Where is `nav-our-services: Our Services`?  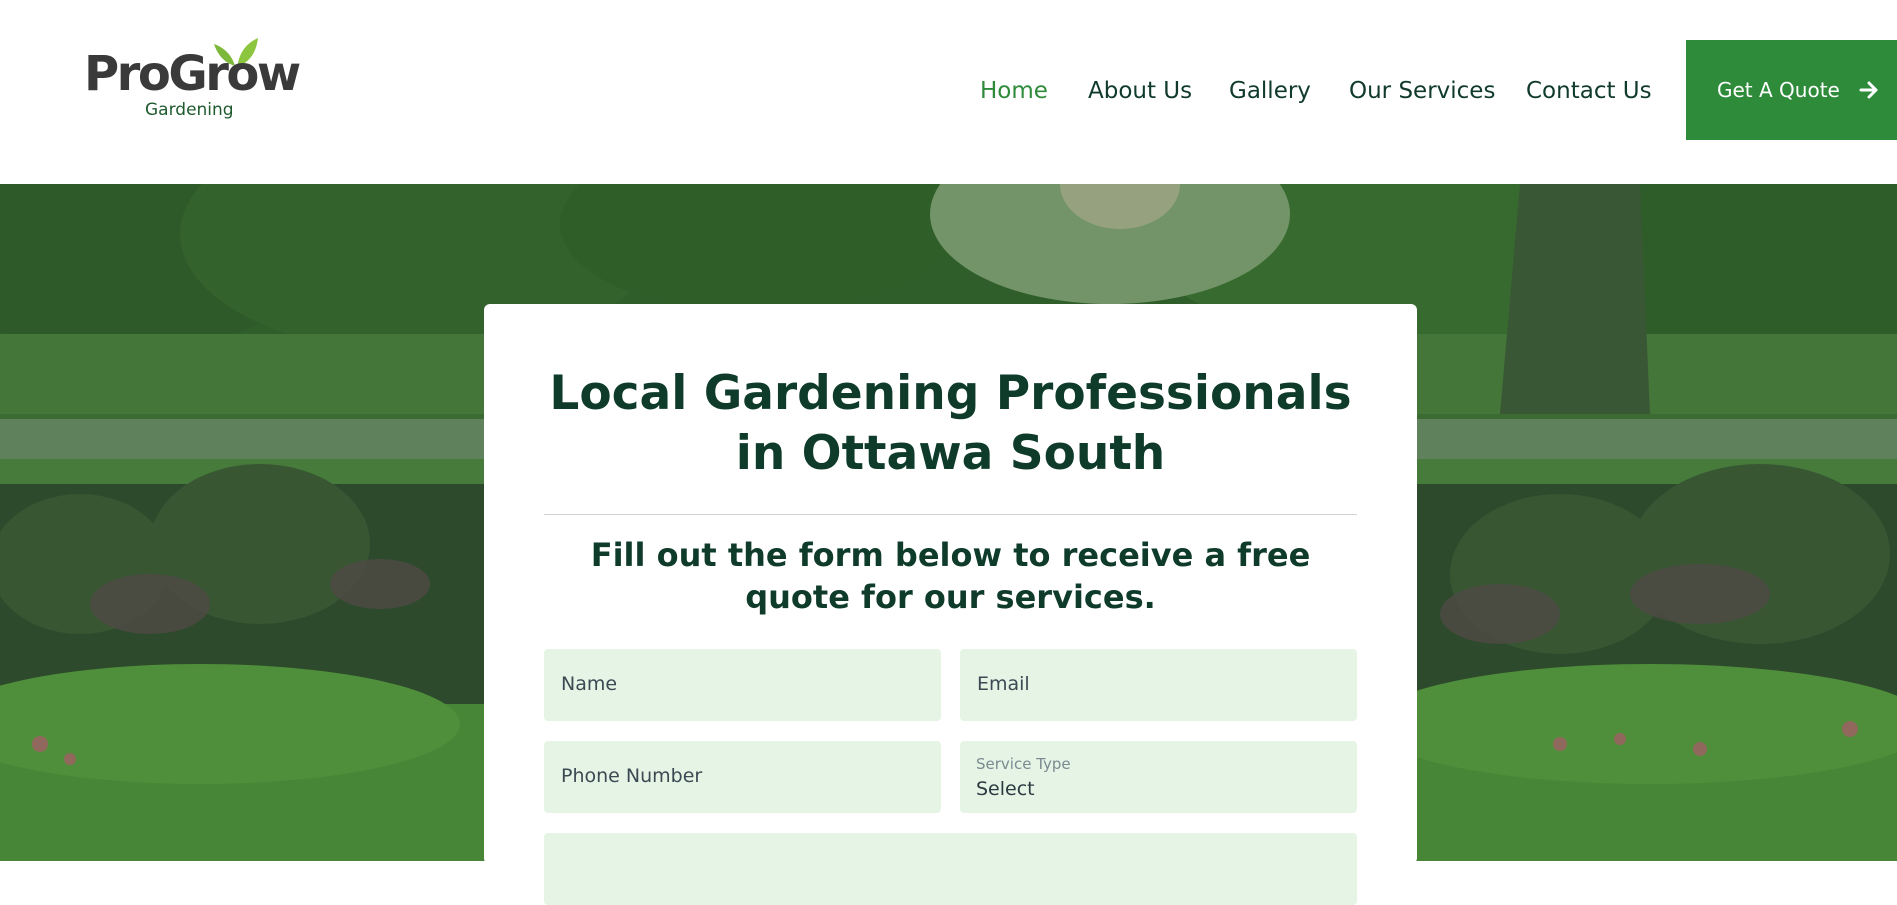 nav-our-services: Our Services is located at coordinates (1422, 91).